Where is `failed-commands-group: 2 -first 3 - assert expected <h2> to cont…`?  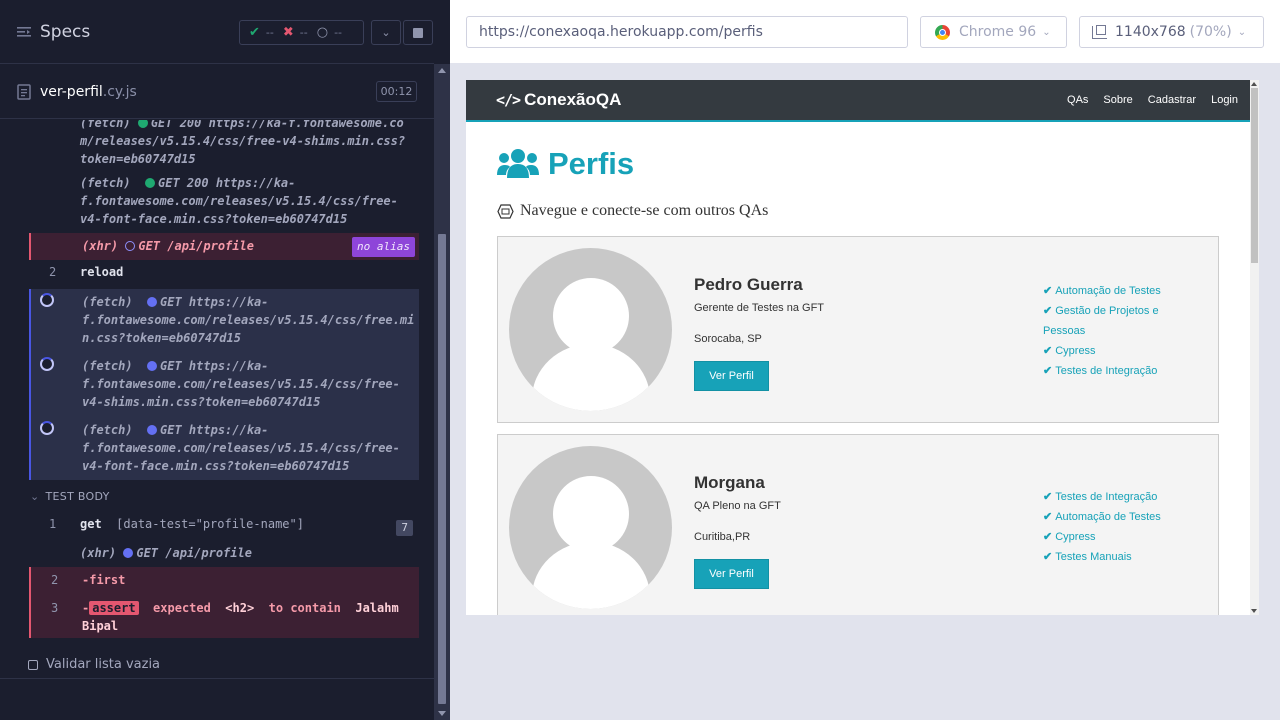 failed-commands-group: 2 -first 3 - assert expected <h2> to cont… is located at coordinates (224, 602).